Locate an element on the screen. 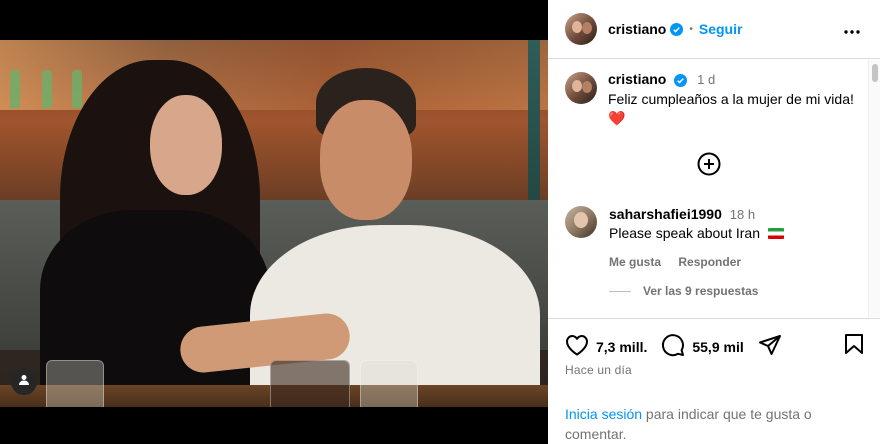 The height and width of the screenshot is (444, 880). caption-emoji: ❤️ is located at coordinates (617, 118).